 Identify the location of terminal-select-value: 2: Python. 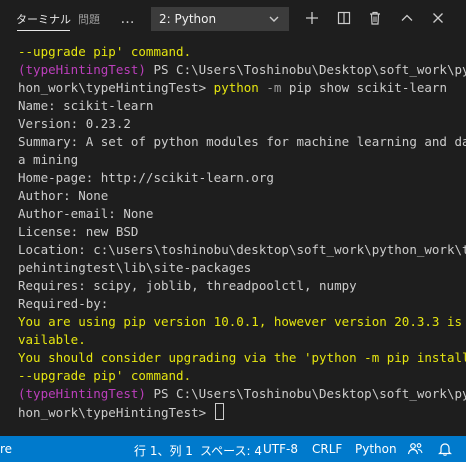
(188, 19).